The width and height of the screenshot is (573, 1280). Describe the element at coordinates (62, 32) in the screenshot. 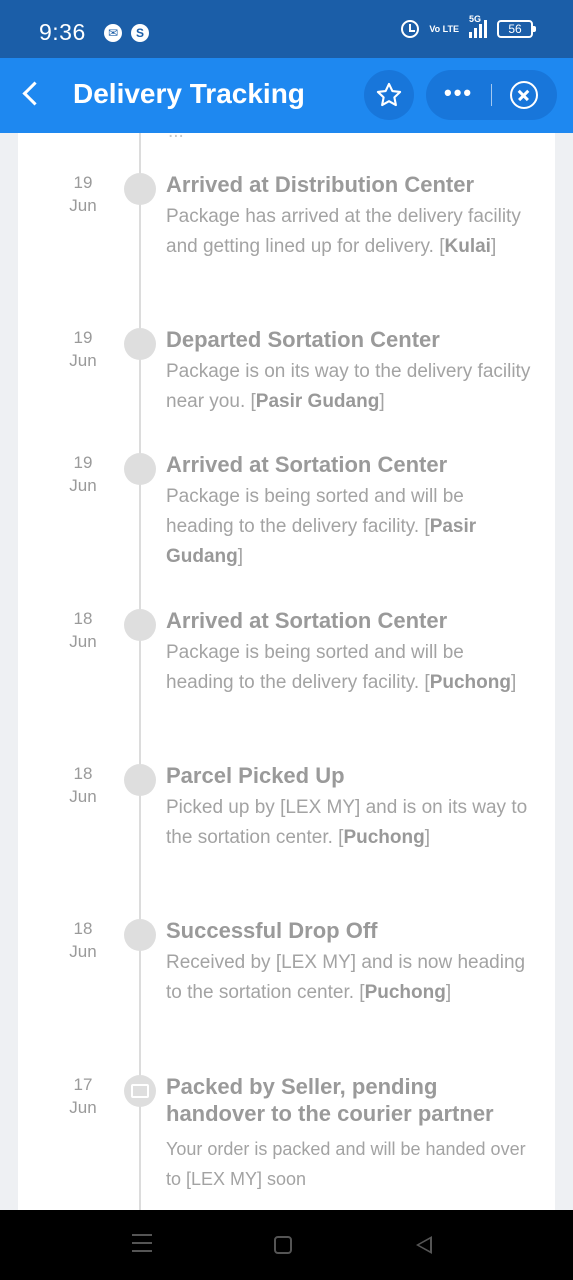

I see `clock: 9:36` at that location.